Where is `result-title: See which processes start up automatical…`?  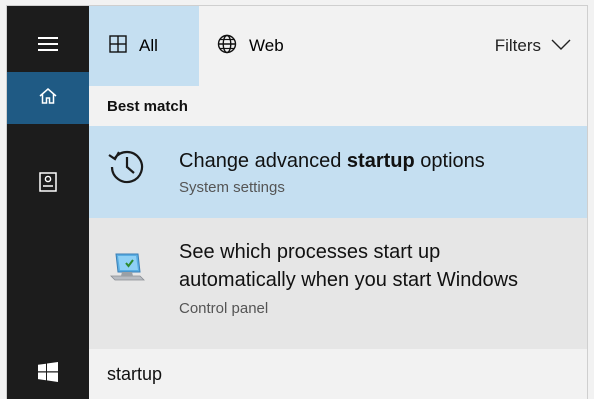
result-title: See which processes start up automatical… is located at coordinates (383, 256).